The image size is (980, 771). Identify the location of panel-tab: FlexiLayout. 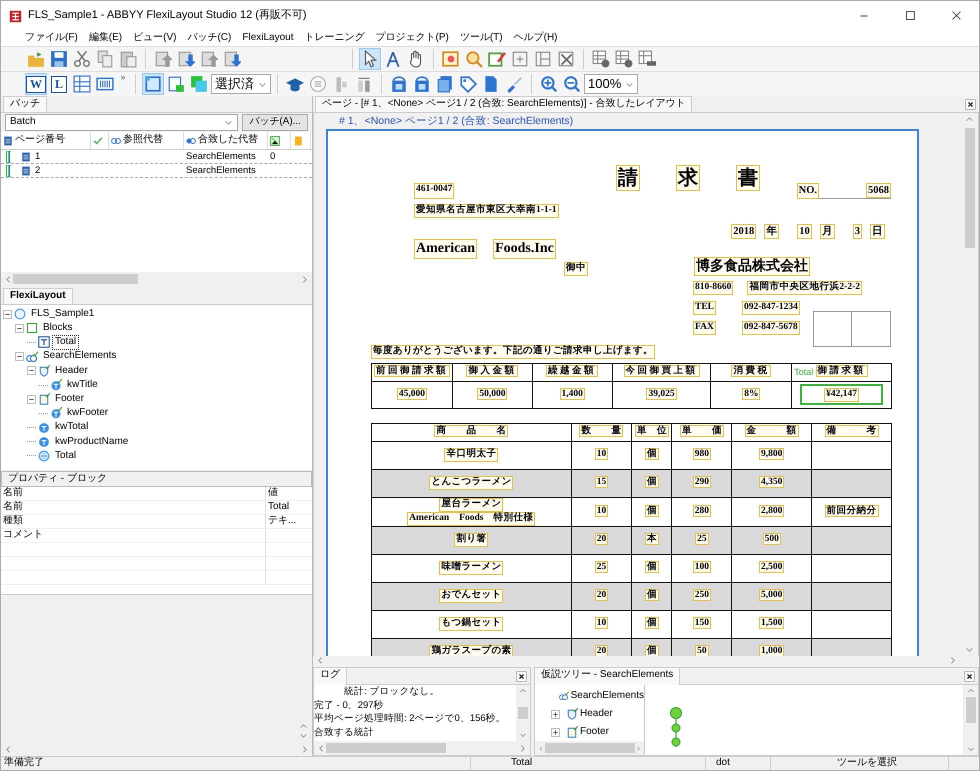
(38, 296).